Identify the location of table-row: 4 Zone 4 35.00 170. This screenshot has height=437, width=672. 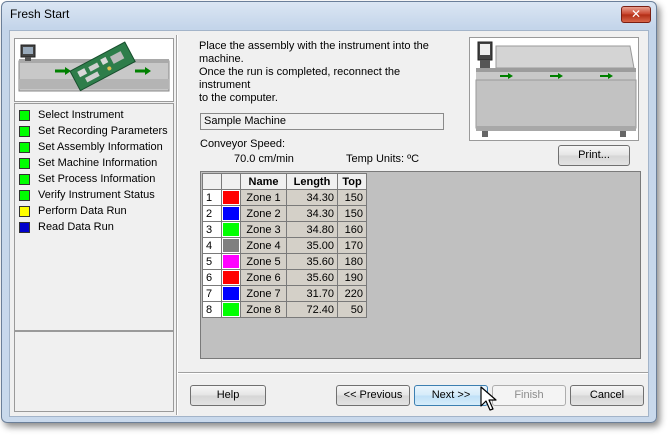
(284, 245).